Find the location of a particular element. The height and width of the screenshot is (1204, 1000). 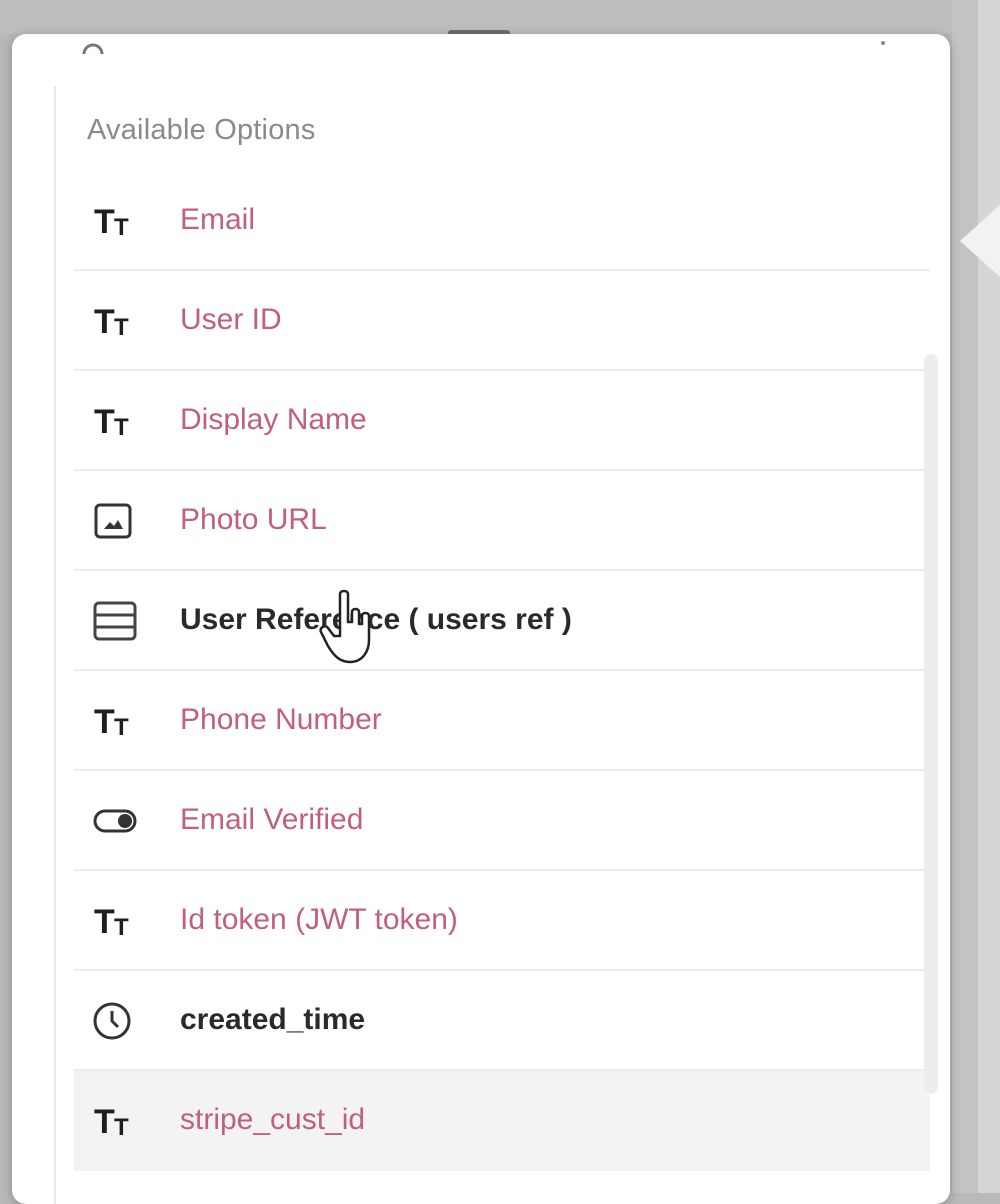

option-display-name: T T Display Name is located at coordinates (502, 421).